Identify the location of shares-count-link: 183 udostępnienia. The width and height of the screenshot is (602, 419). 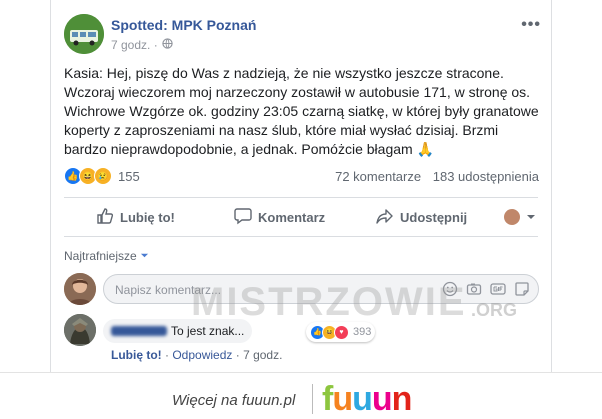
(486, 176).